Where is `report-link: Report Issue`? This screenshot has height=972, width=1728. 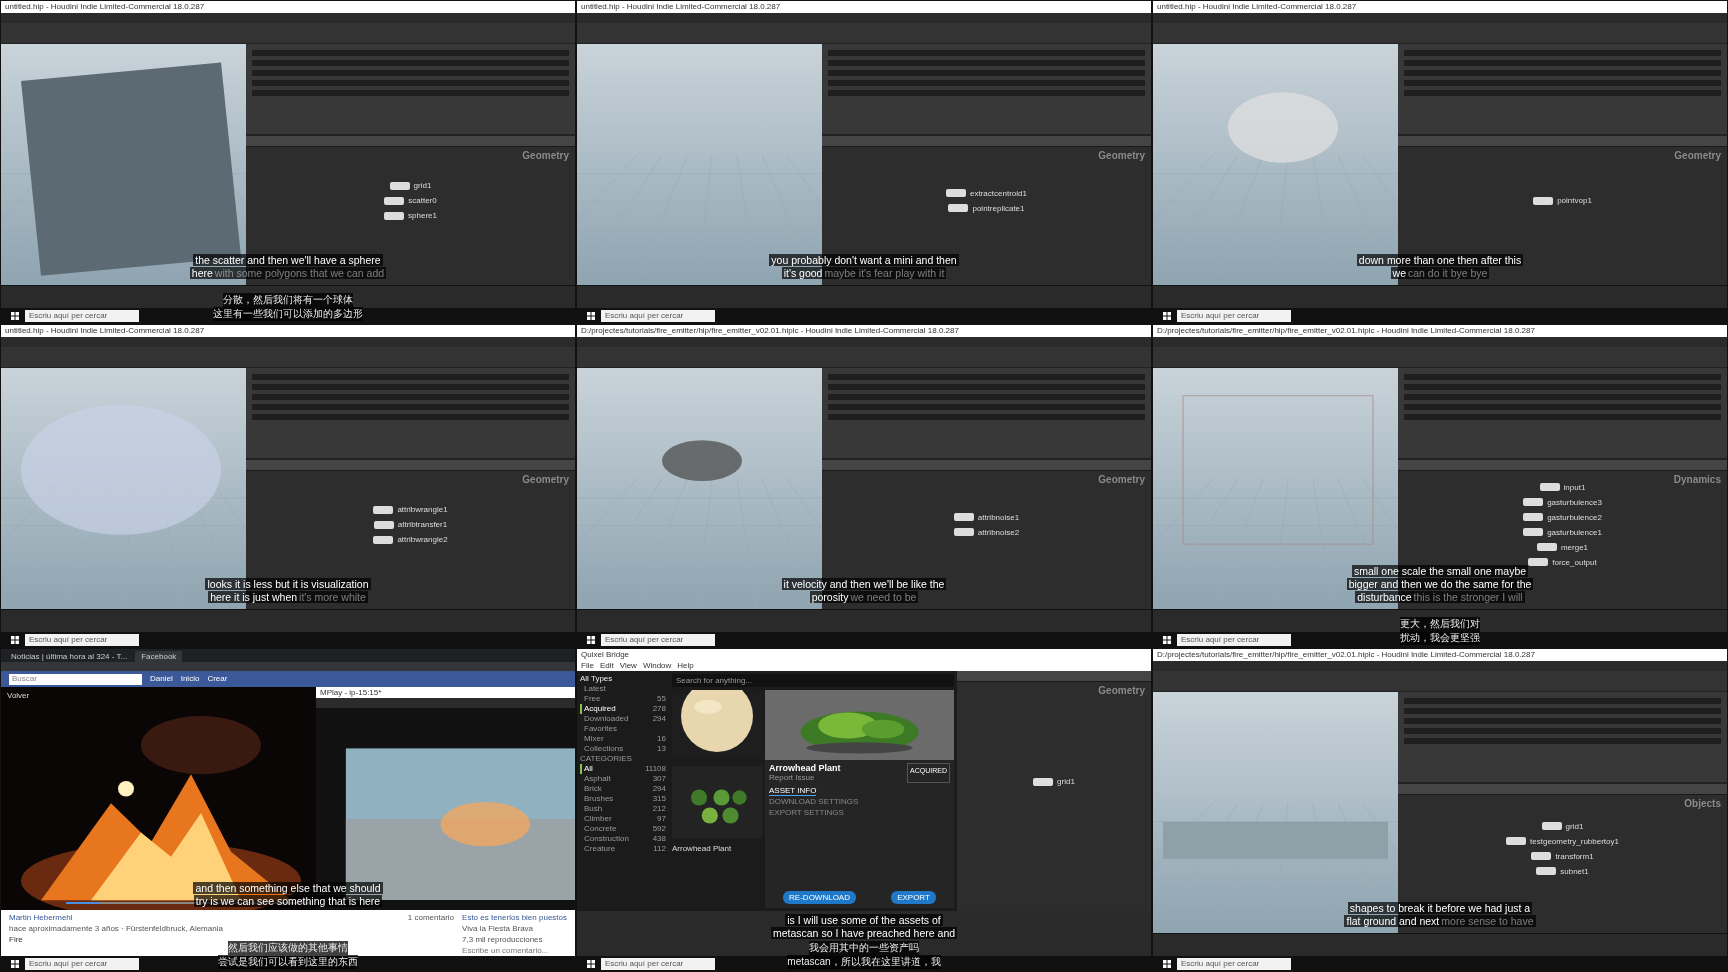
report-link: Report Issue is located at coordinates (805, 778).